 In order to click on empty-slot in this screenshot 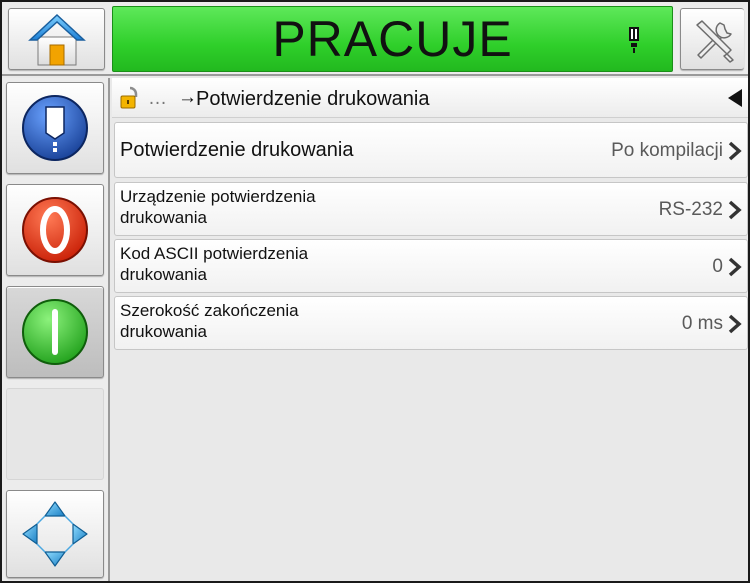, I will do `click(55, 434)`.